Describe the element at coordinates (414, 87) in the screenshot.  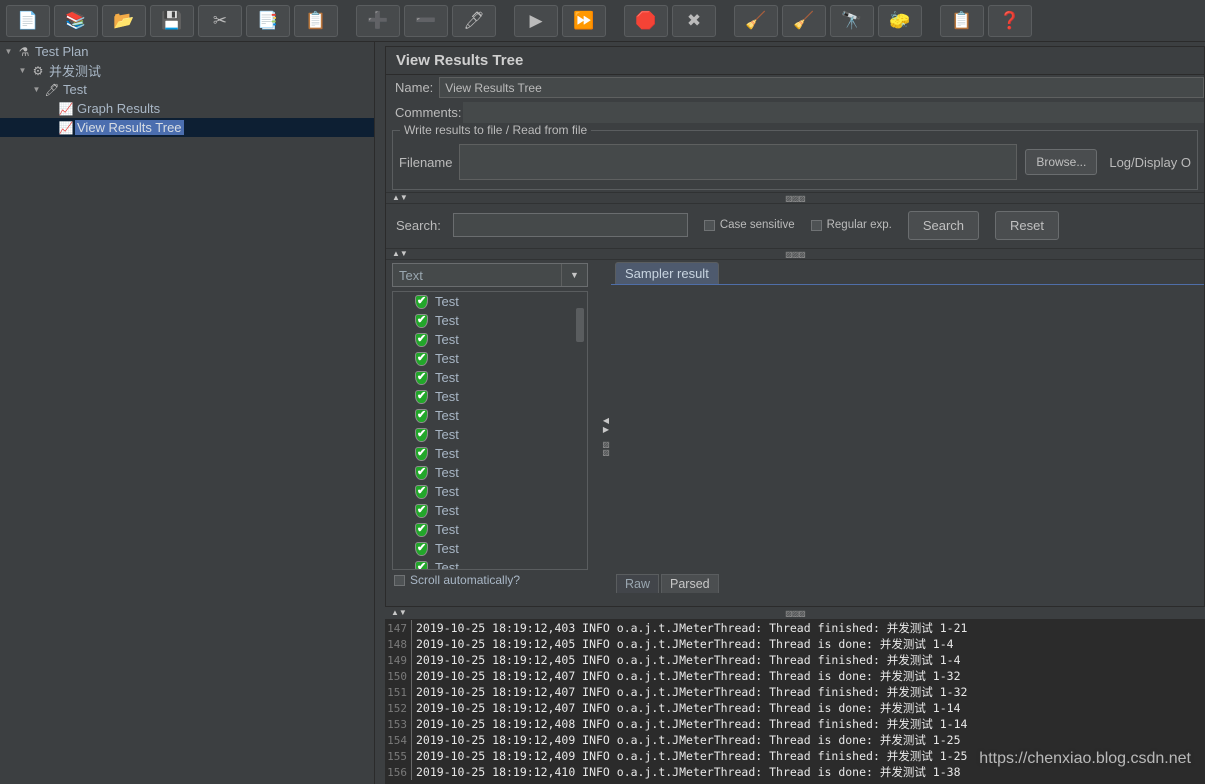
I see `name-label: Name:` at that location.